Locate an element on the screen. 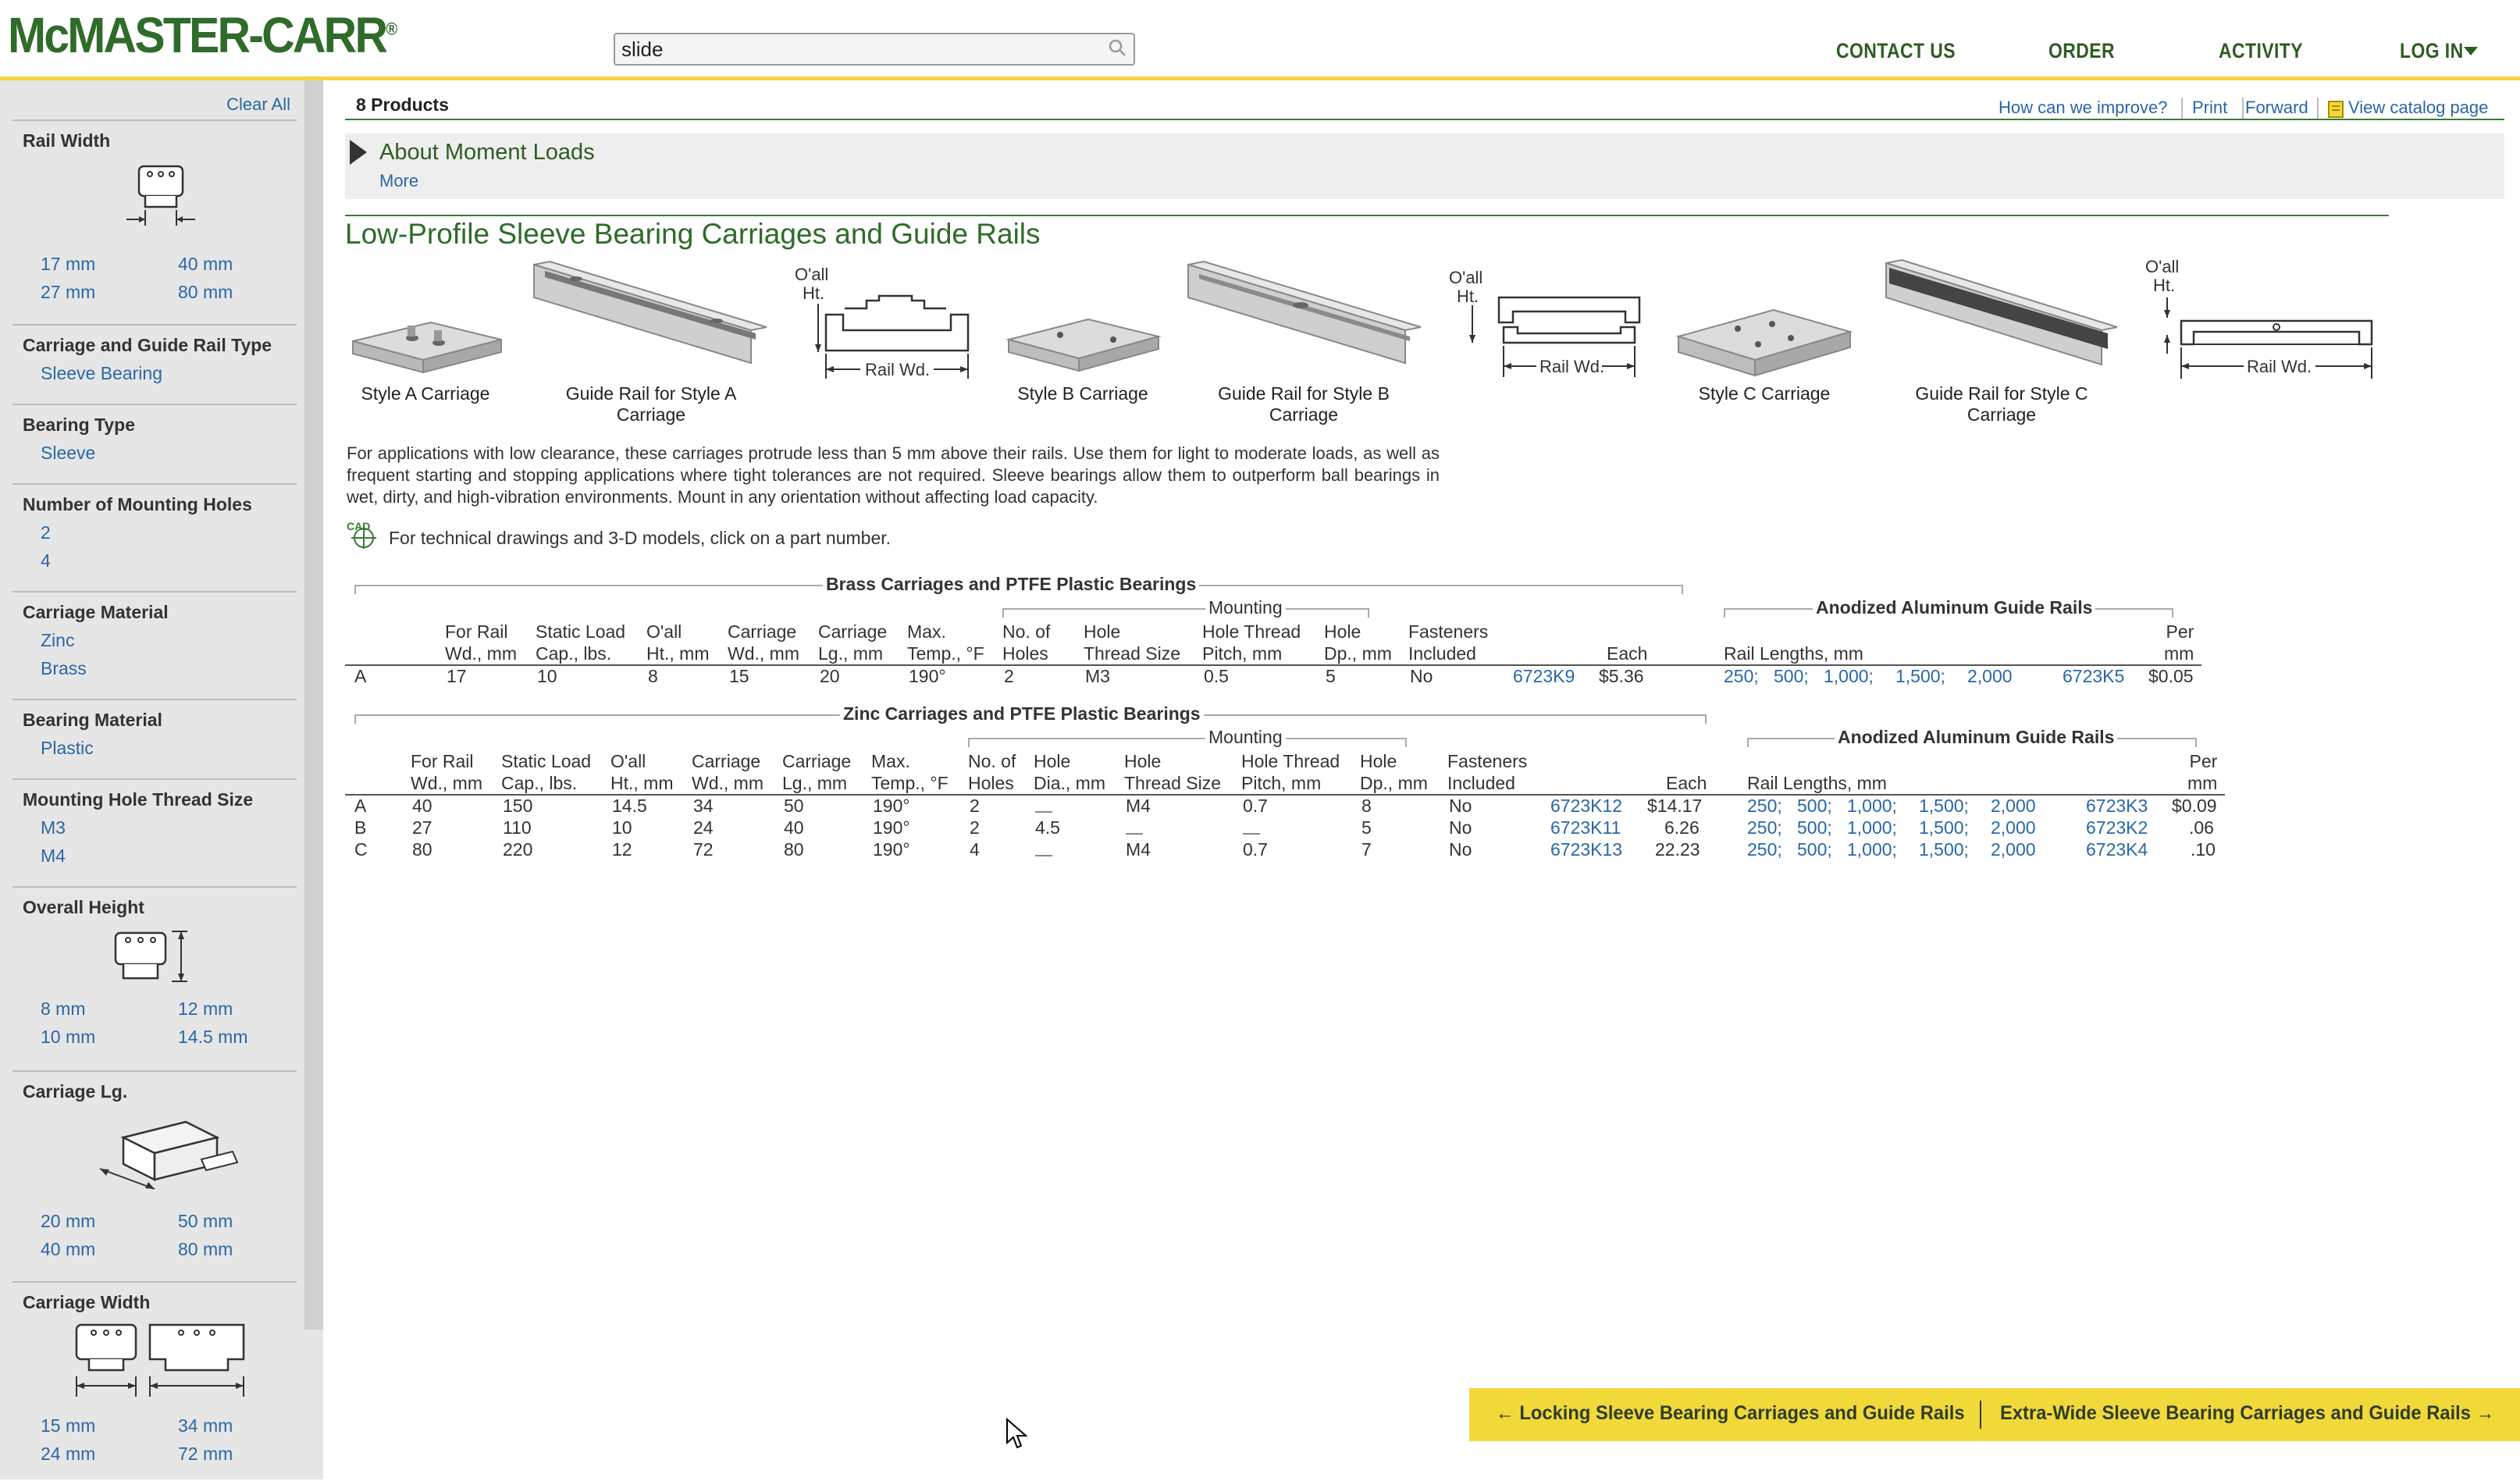 The width and height of the screenshot is (2520, 1481). option-brass: Brass is located at coordinates (64, 668).